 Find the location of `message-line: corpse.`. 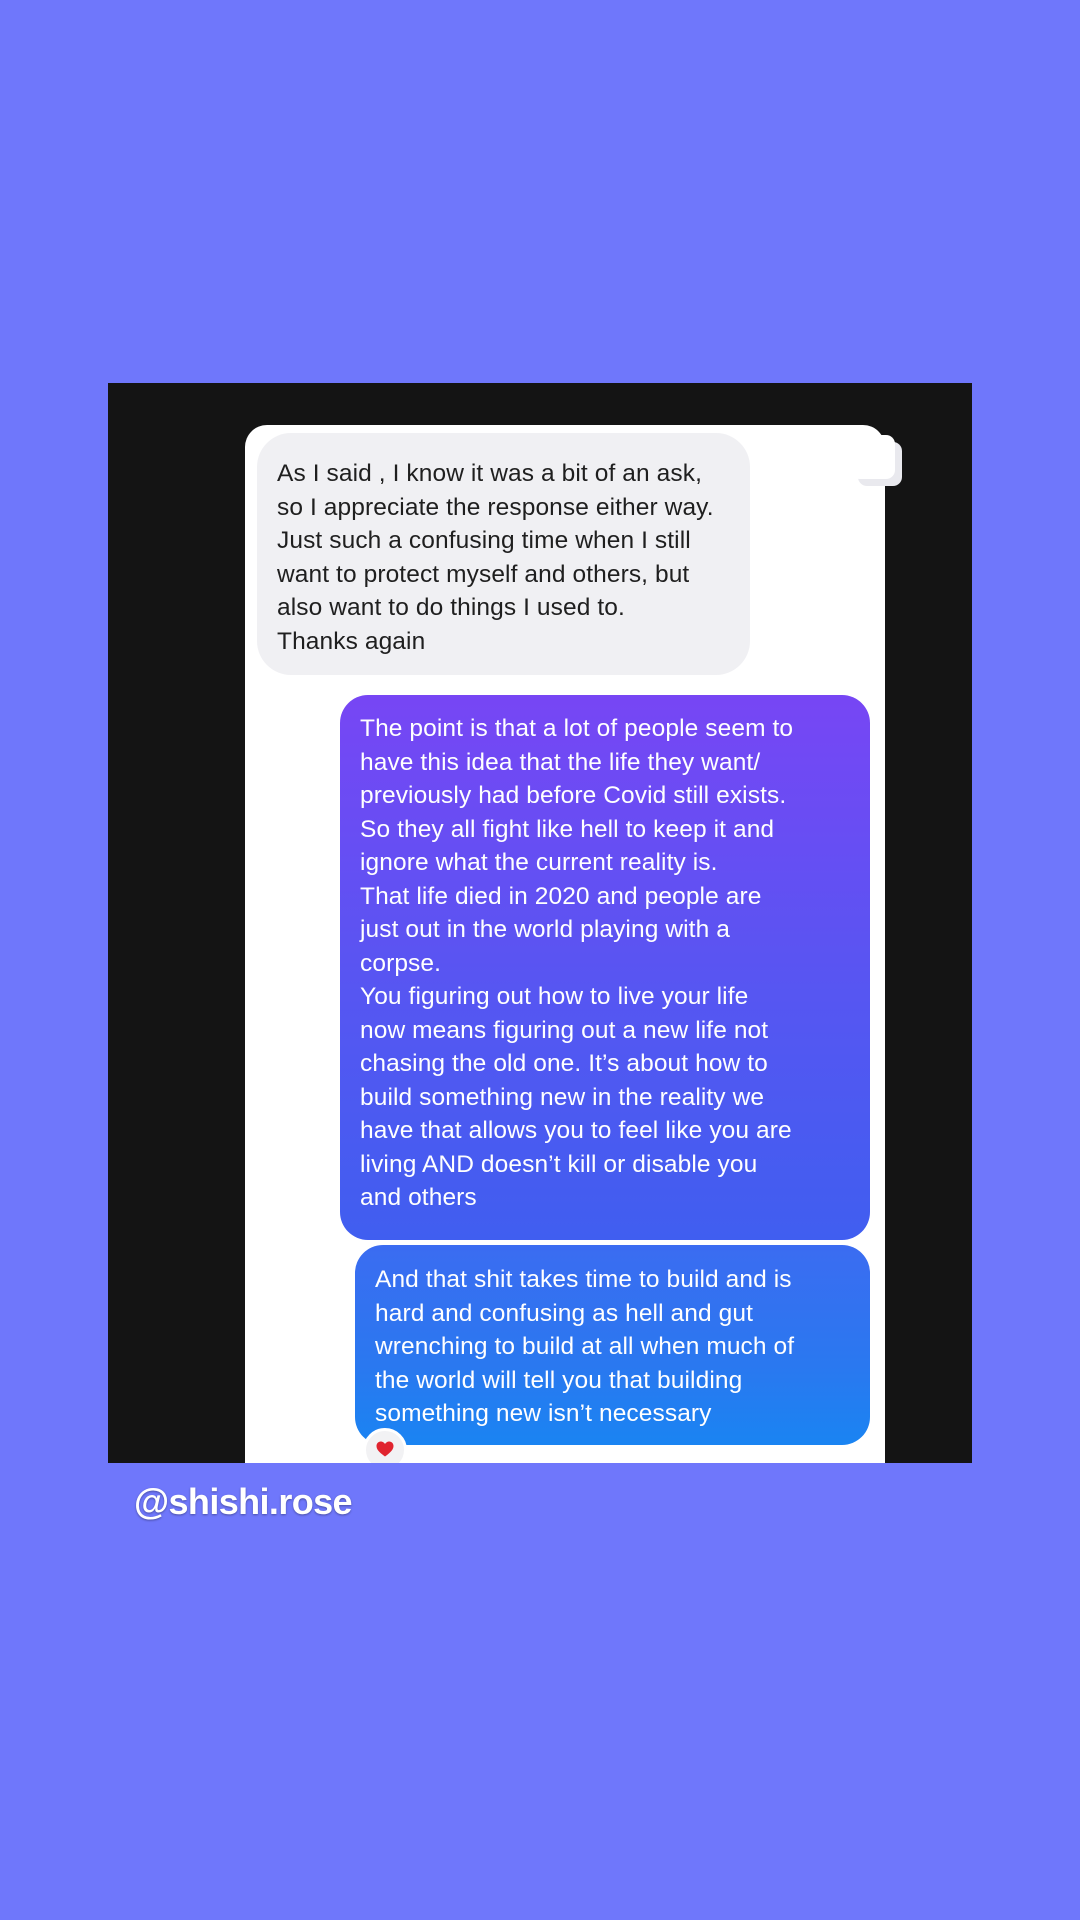

message-line: corpse. is located at coordinates (401, 963).